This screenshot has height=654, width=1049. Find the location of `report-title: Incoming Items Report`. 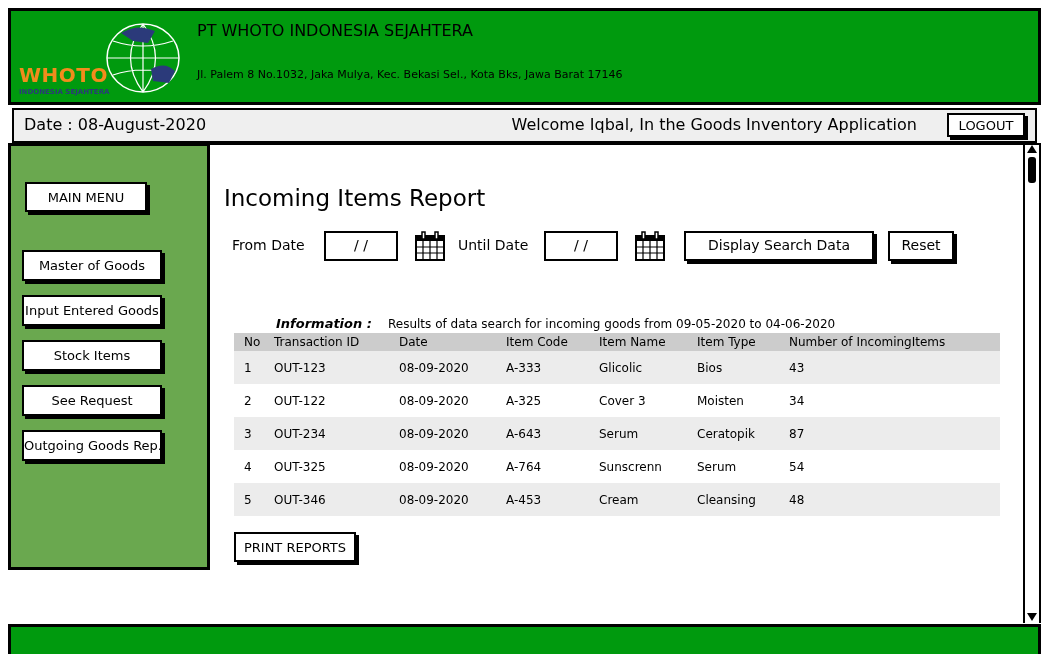

report-title: Incoming Items Report is located at coordinates (355, 199).